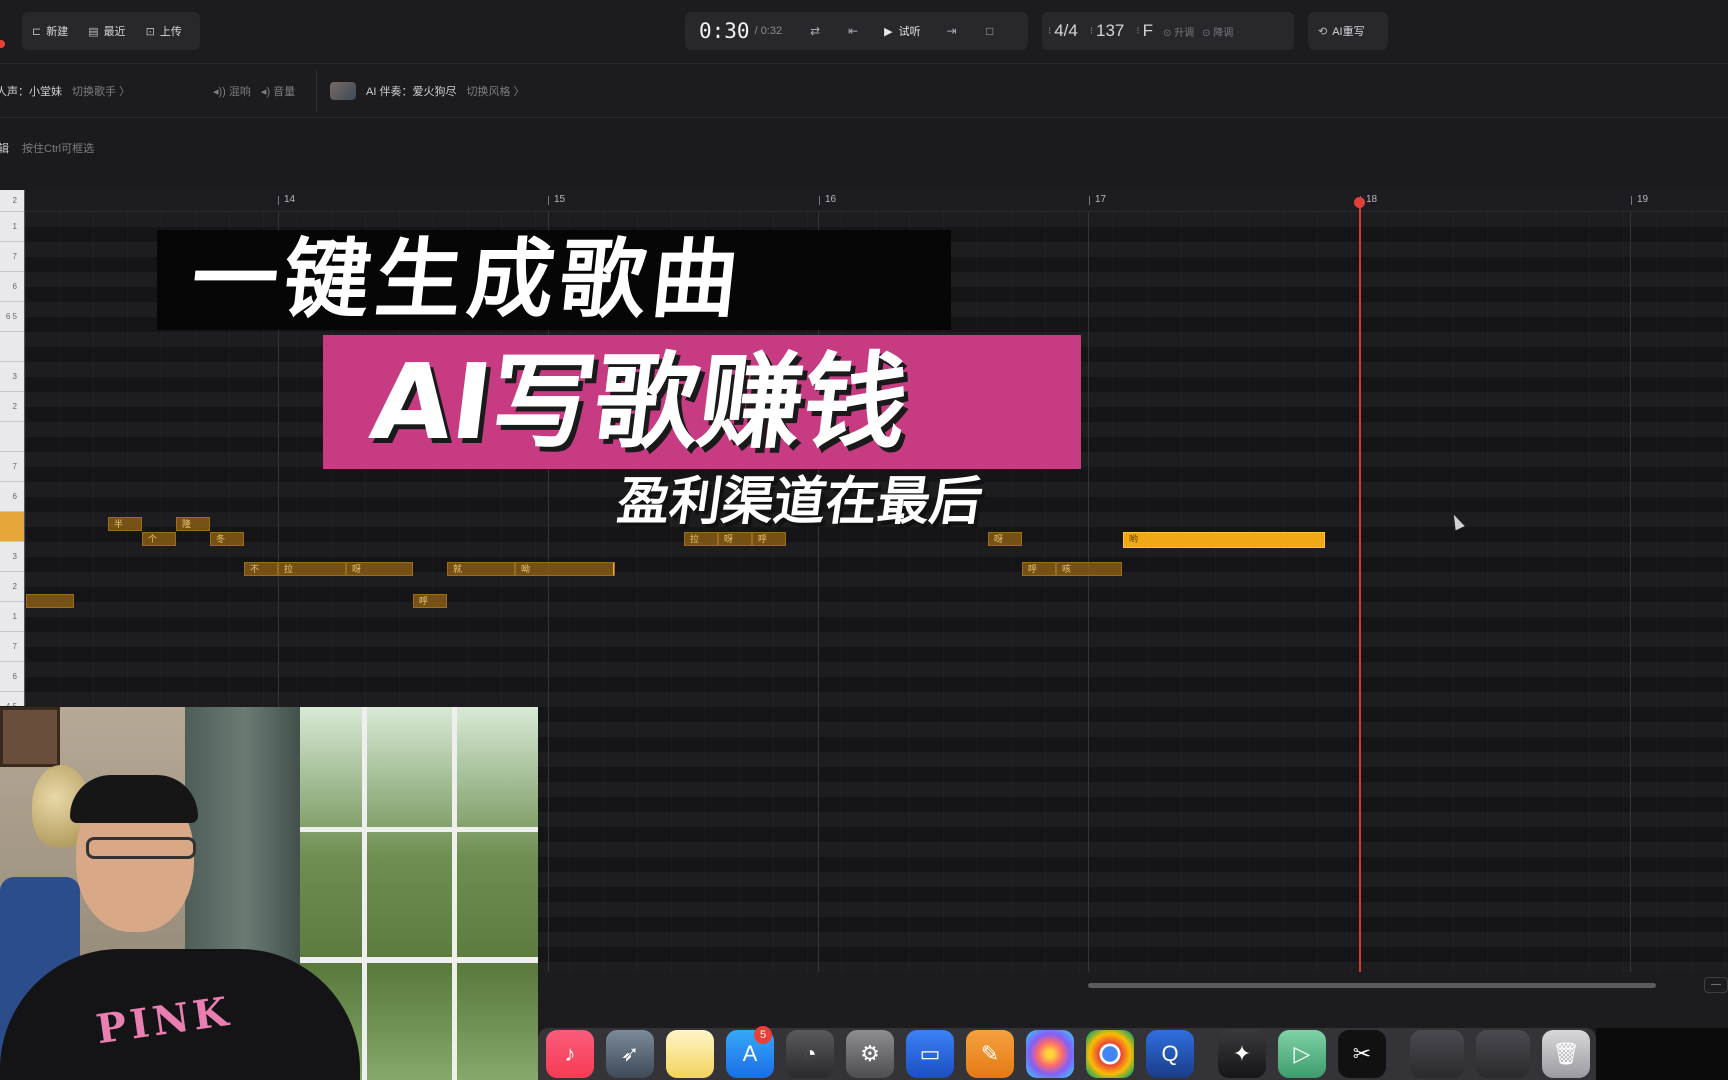 The image size is (1728, 1080). What do you see at coordinates (1360, 586) in the screenshot?
I see `playhead` at bounding box center [1360, 586].